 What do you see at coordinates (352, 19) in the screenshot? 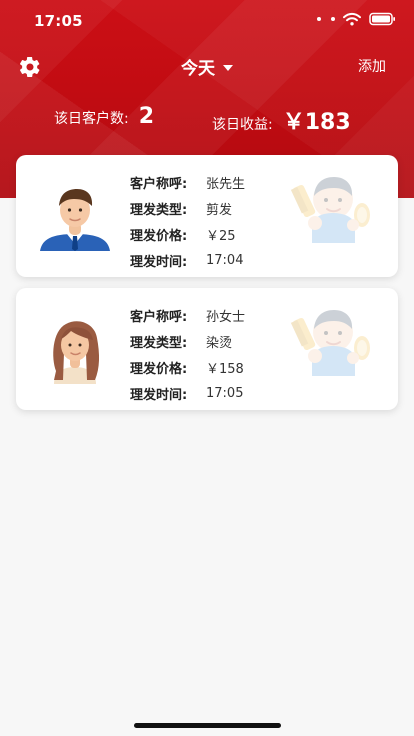
I see `wifi-icon` at bounding box center [352, 19].